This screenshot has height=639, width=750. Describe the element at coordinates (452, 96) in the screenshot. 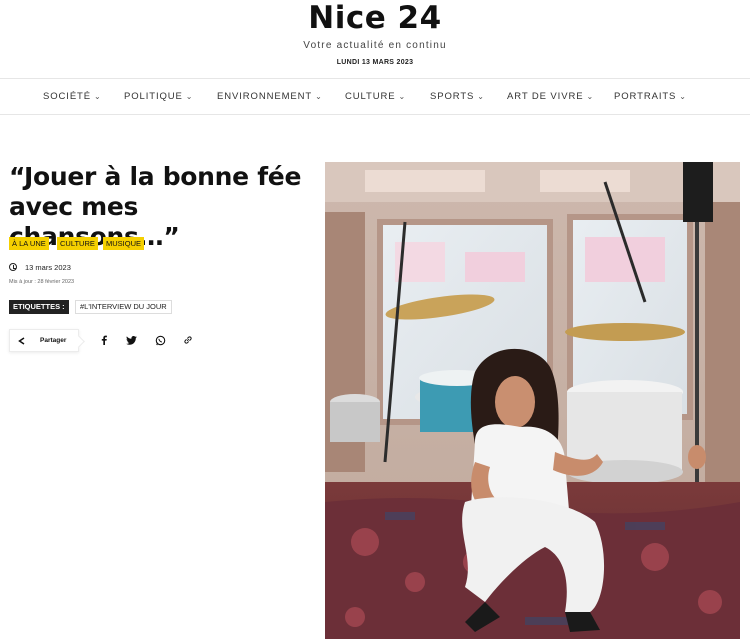

I see `nav-item-label: SPORTS` at that location.